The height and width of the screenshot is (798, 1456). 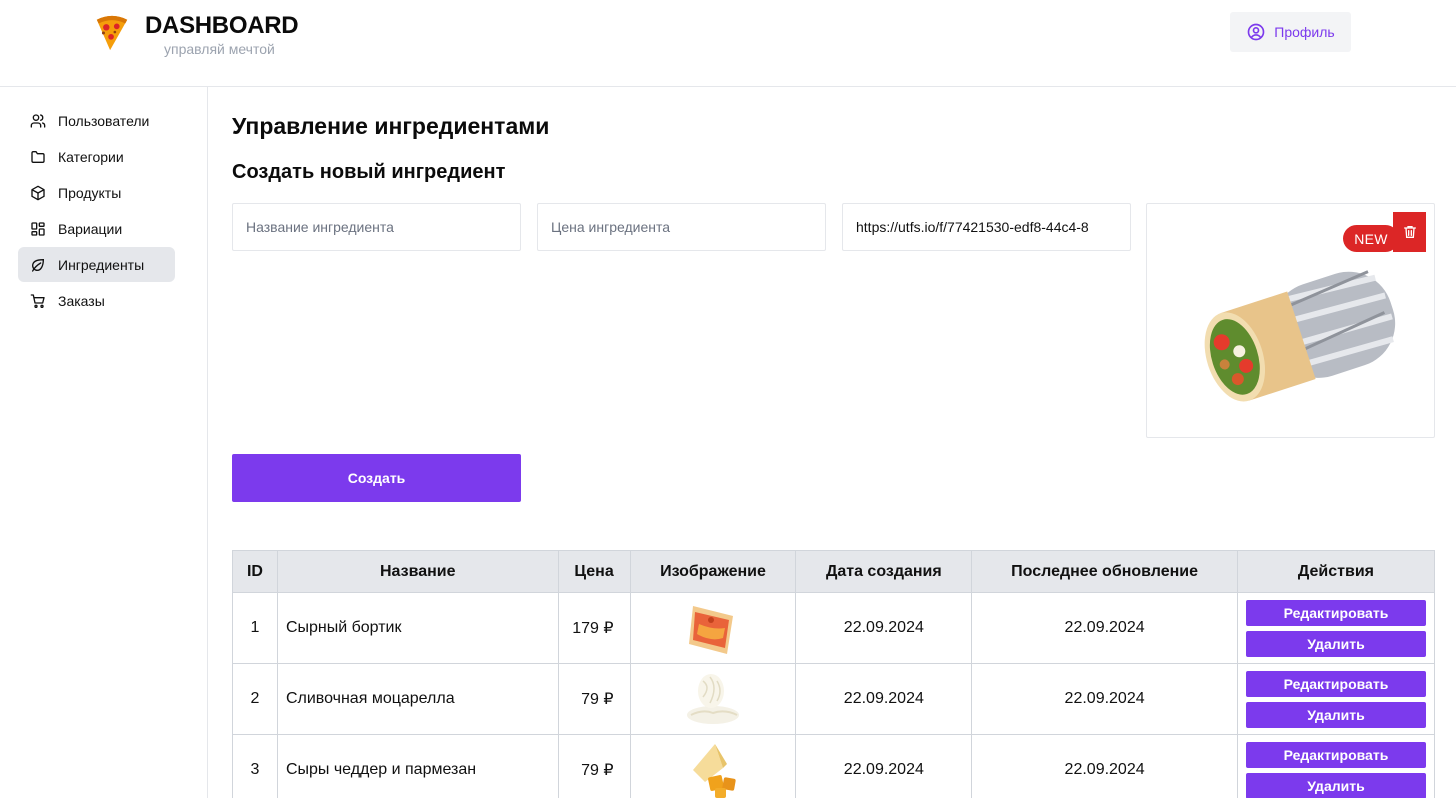 I want to click on create-button: Создать, so click(x=376, y=478).